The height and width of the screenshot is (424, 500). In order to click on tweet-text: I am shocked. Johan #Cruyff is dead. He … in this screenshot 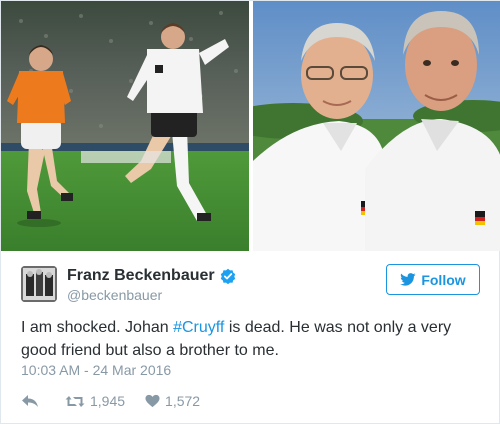, I will do `click(251, 339)`.